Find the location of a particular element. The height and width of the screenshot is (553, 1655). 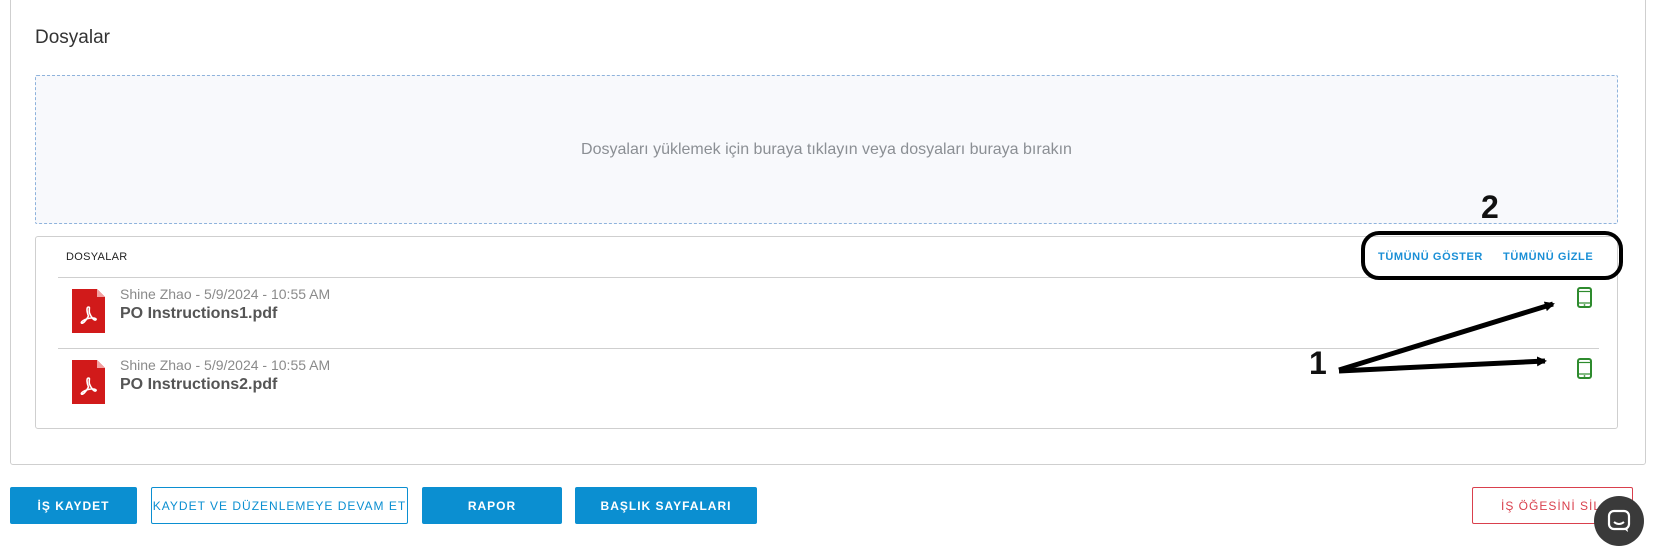

chat-icon is located at coordinates (1619, 520).